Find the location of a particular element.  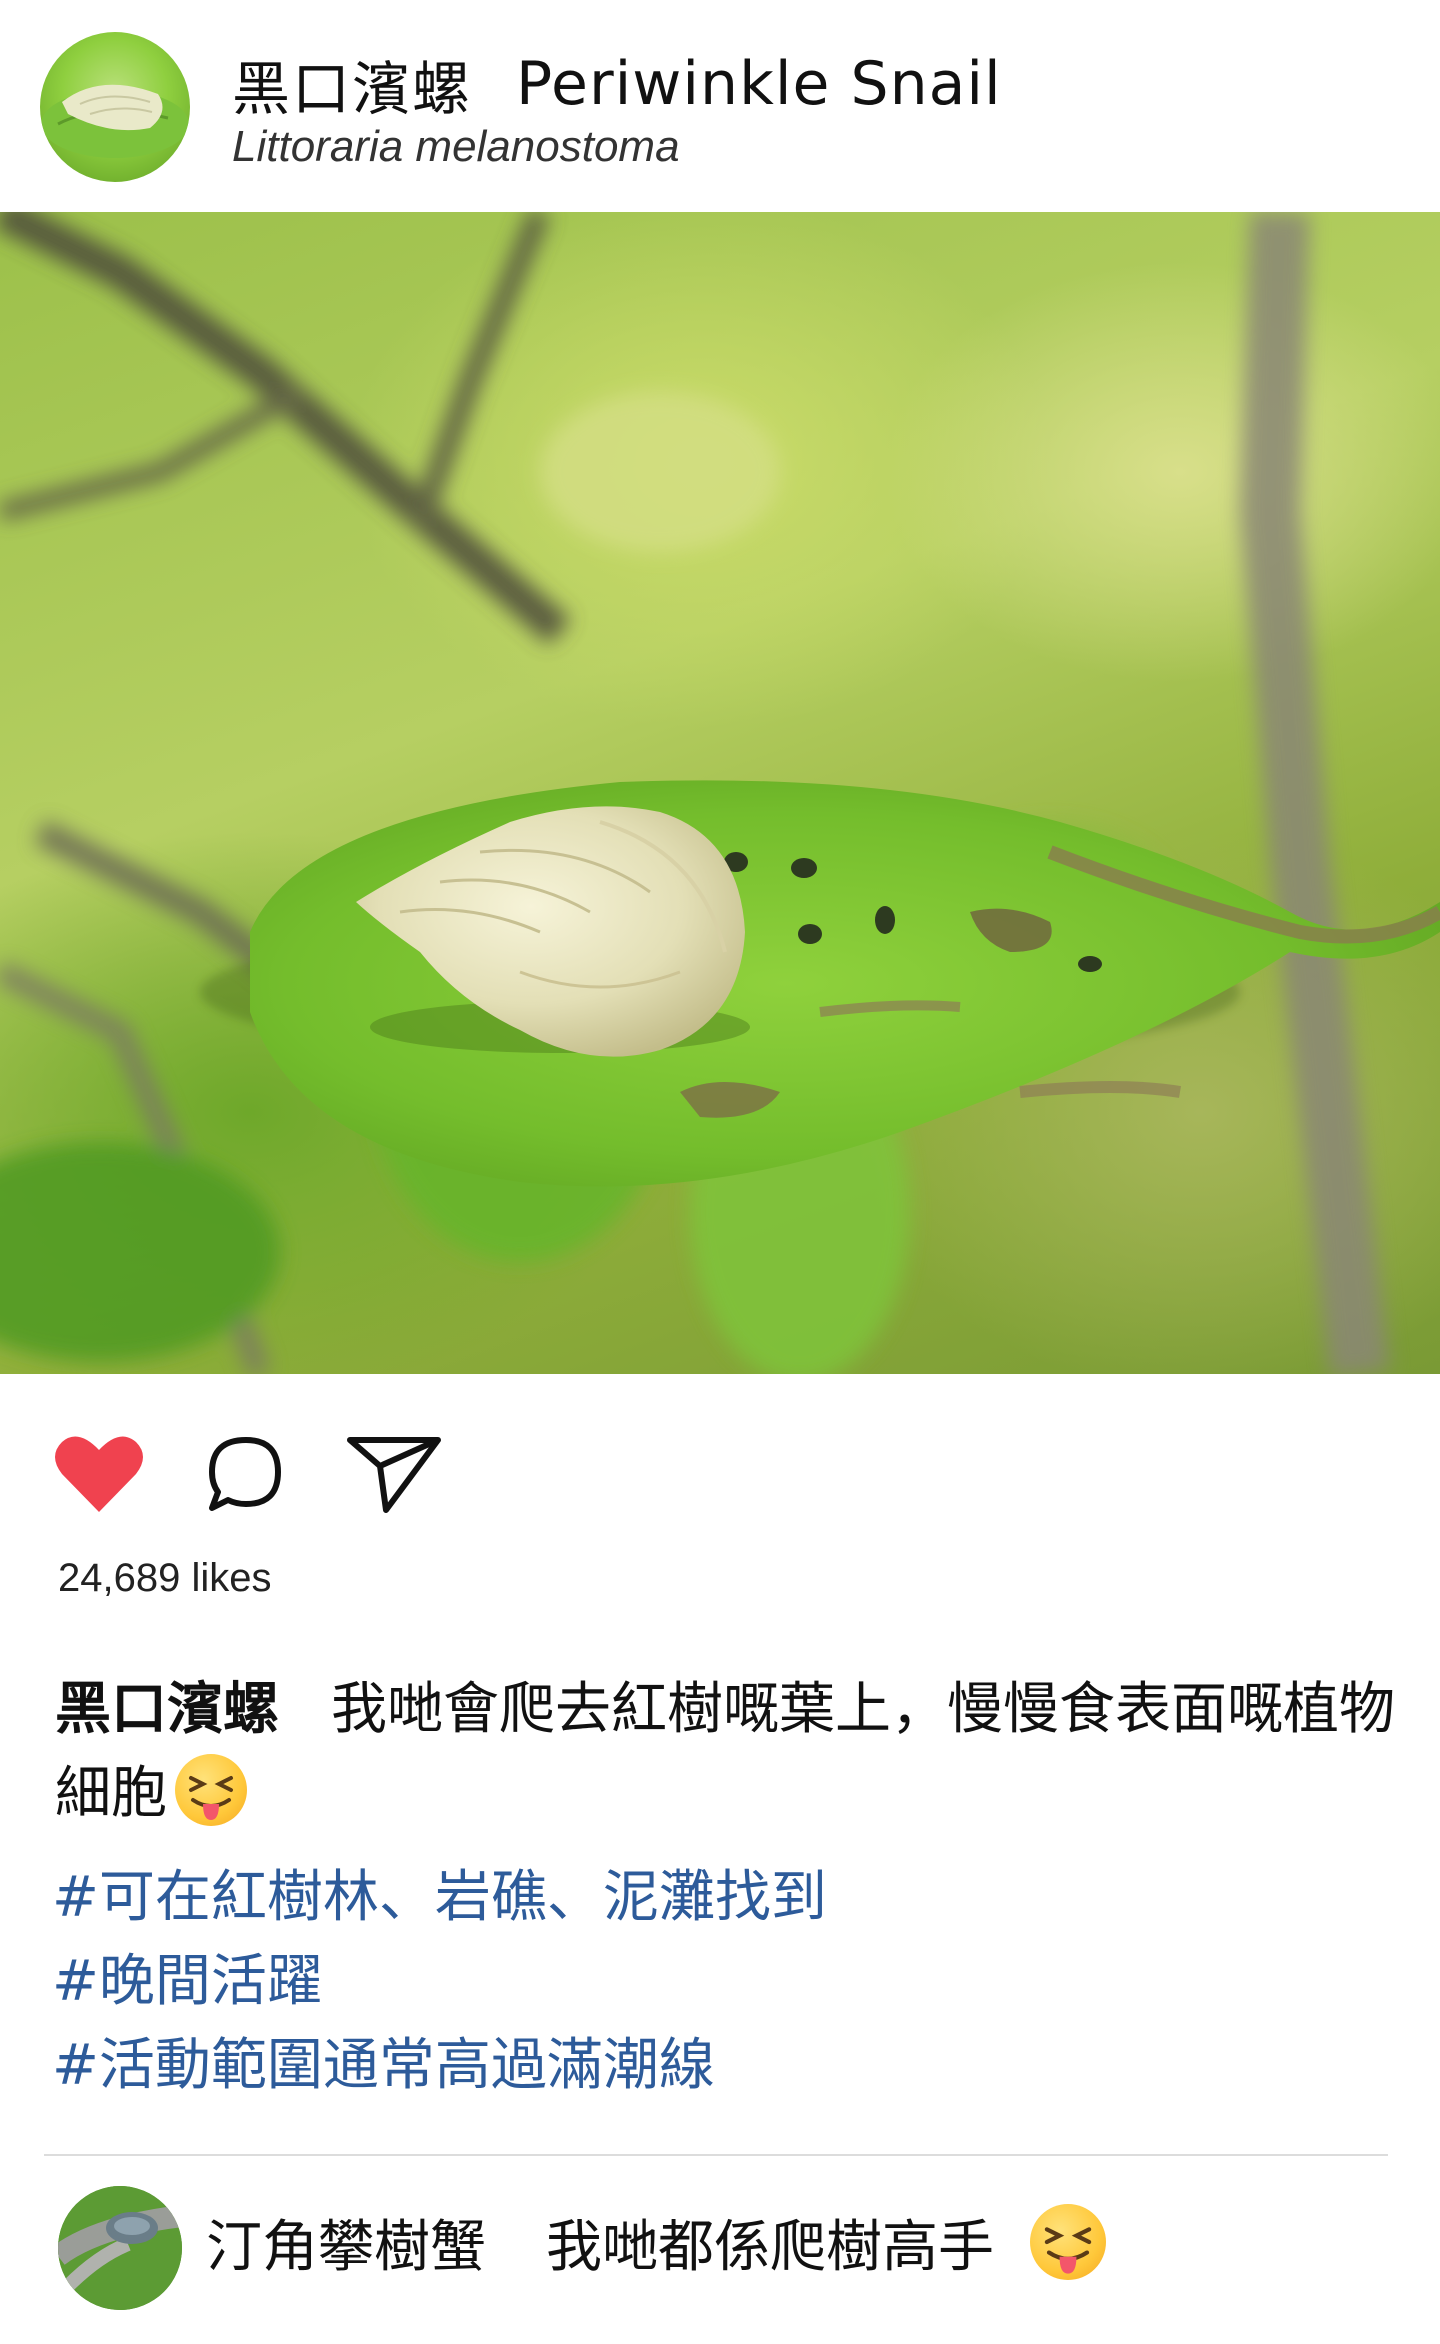

scientific-name: Littoraria melanostoma is located at coordinates (456, 146).